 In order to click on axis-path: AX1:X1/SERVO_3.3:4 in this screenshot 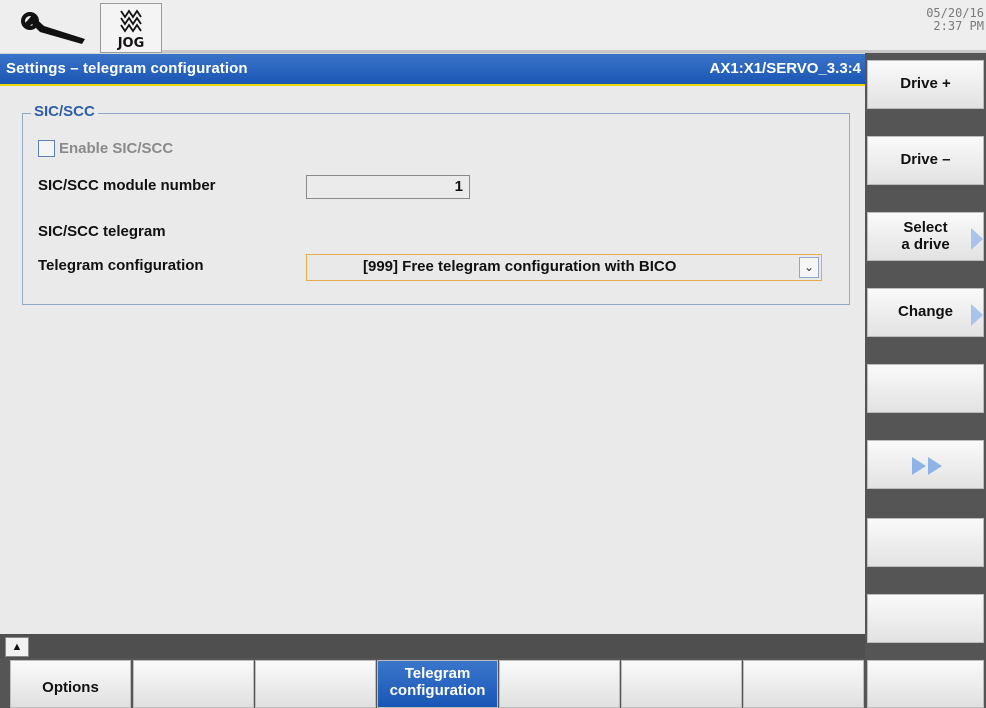, I will do `click(785, 68)`.